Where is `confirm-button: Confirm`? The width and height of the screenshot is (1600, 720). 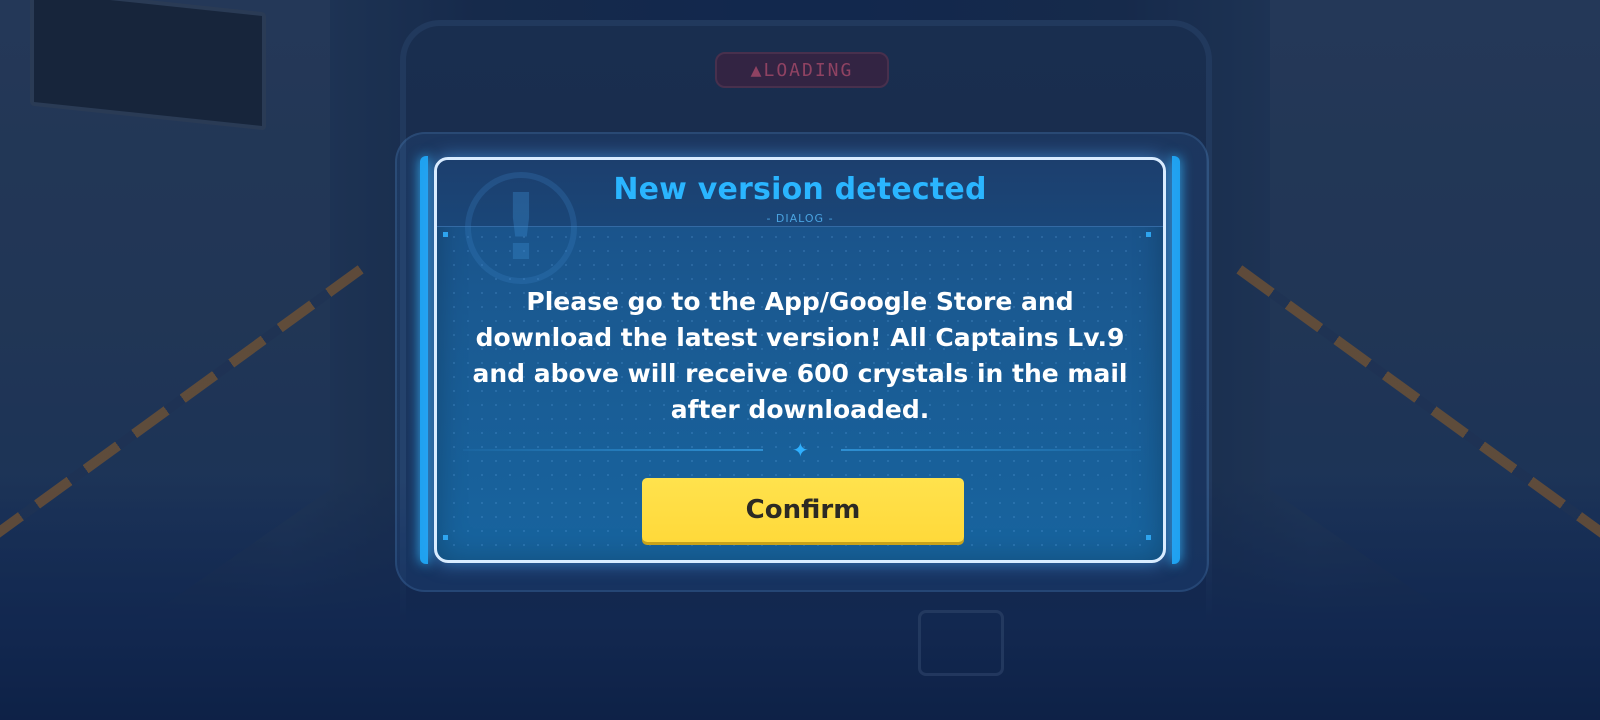
confirm-button: Confirm is located at coordinates (803, 510).